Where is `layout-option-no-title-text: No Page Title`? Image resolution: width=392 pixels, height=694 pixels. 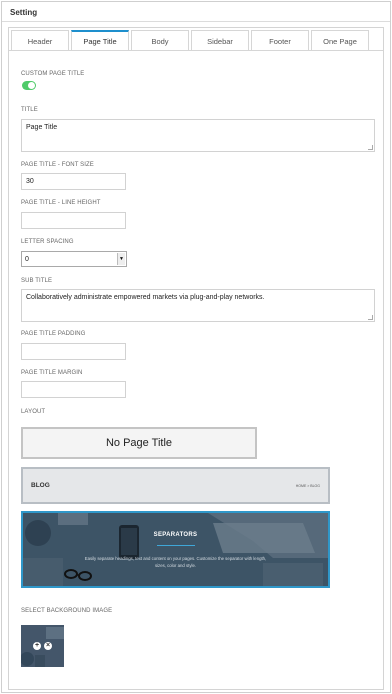
layout-option-no-title-text: No Page Title is located at coordinates (139, 443).